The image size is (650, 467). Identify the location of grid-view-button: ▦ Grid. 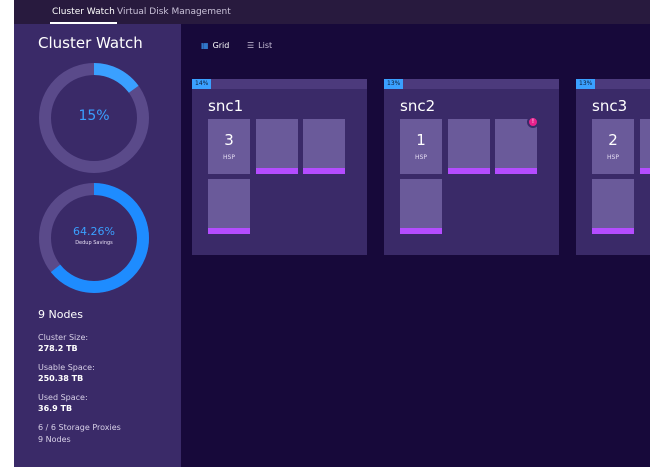
(215, 45).